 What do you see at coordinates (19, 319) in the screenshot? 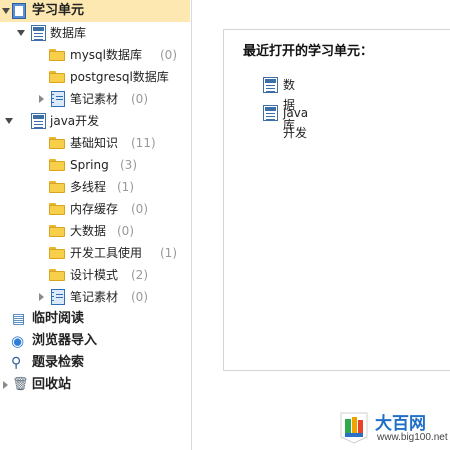
I see `clock-book-icon: ▤` at bounding box center [19, 319].